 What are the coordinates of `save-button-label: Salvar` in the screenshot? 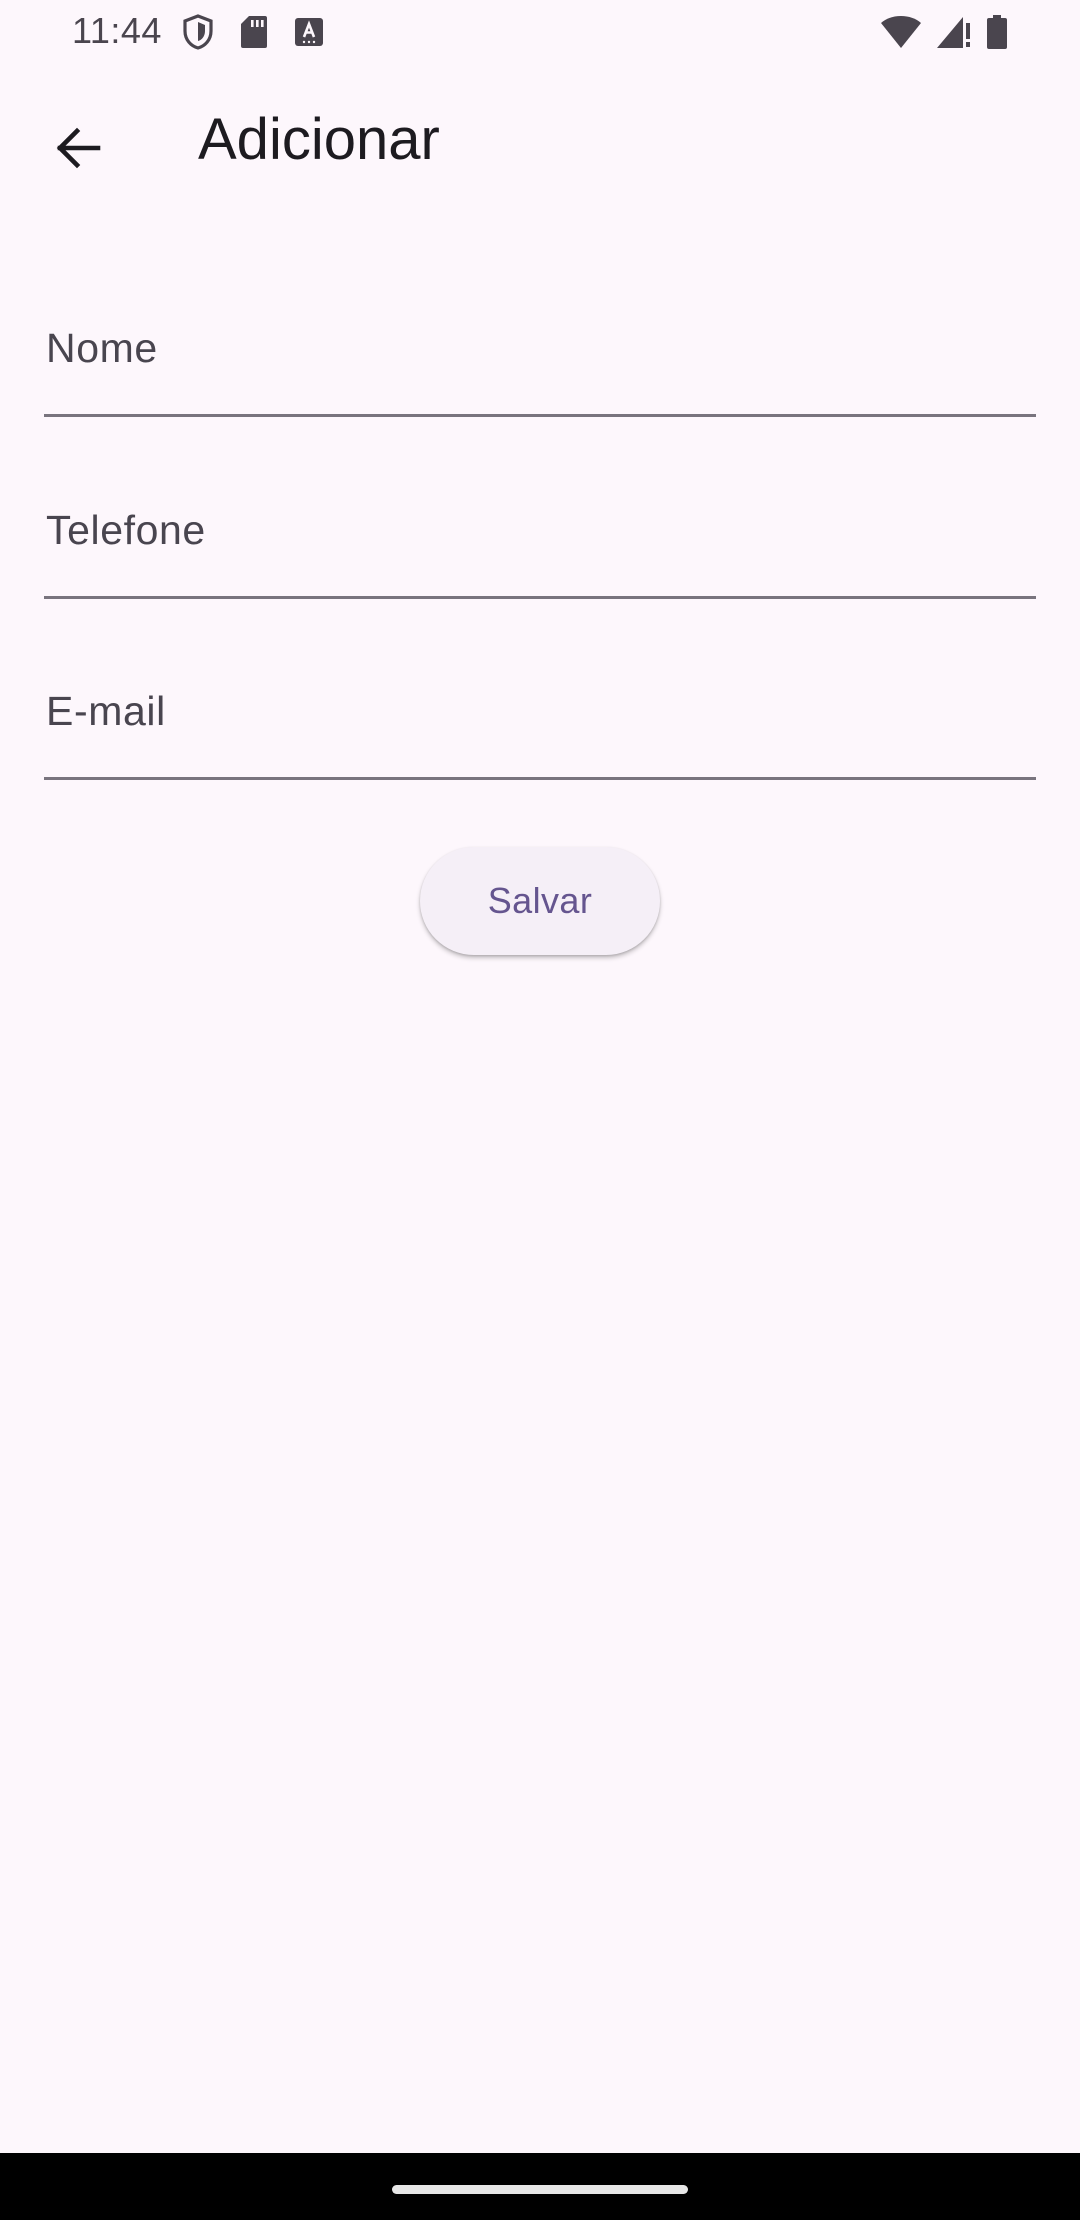 It's located at (540, 900).